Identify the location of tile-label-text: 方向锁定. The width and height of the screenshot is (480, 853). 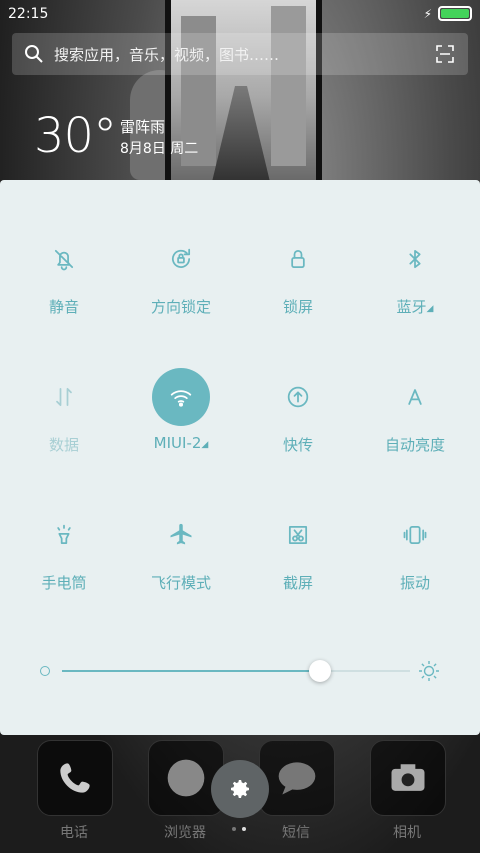
(180, 307).